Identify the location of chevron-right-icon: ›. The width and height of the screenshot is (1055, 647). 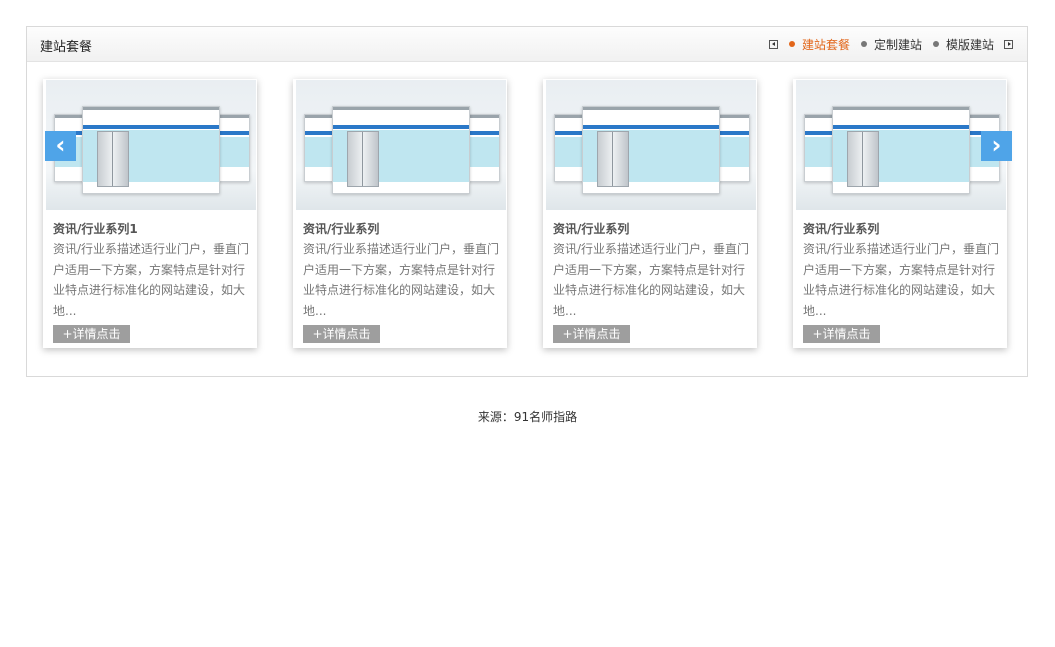
(996, 145).